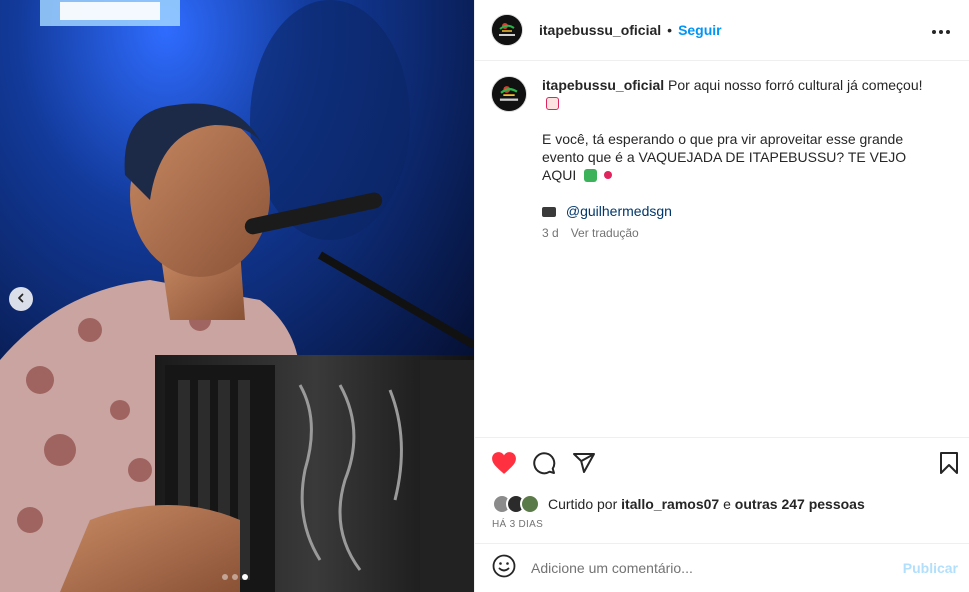  Describe the element at coordinates (717, 568) in the screenshot. I see `comment-input` at that location.